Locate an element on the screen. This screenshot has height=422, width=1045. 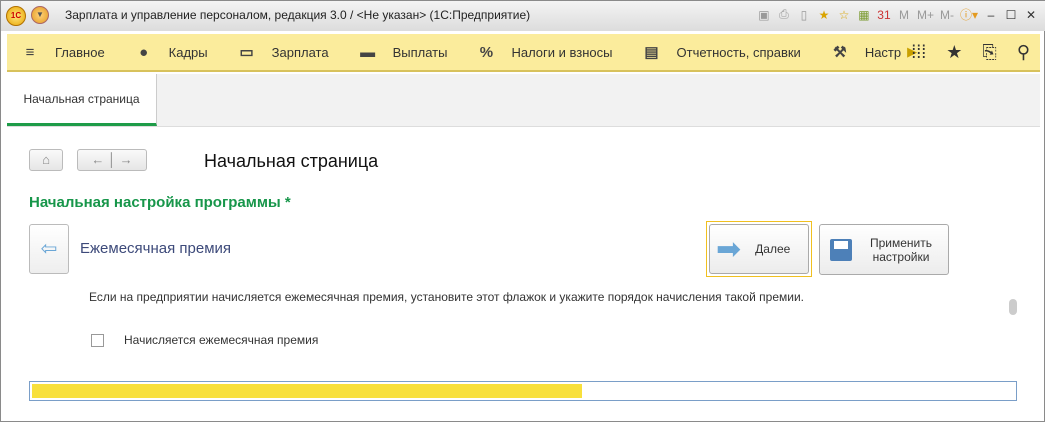
form-title: Начальная настройка программы * is located at coordinates (160, 202).